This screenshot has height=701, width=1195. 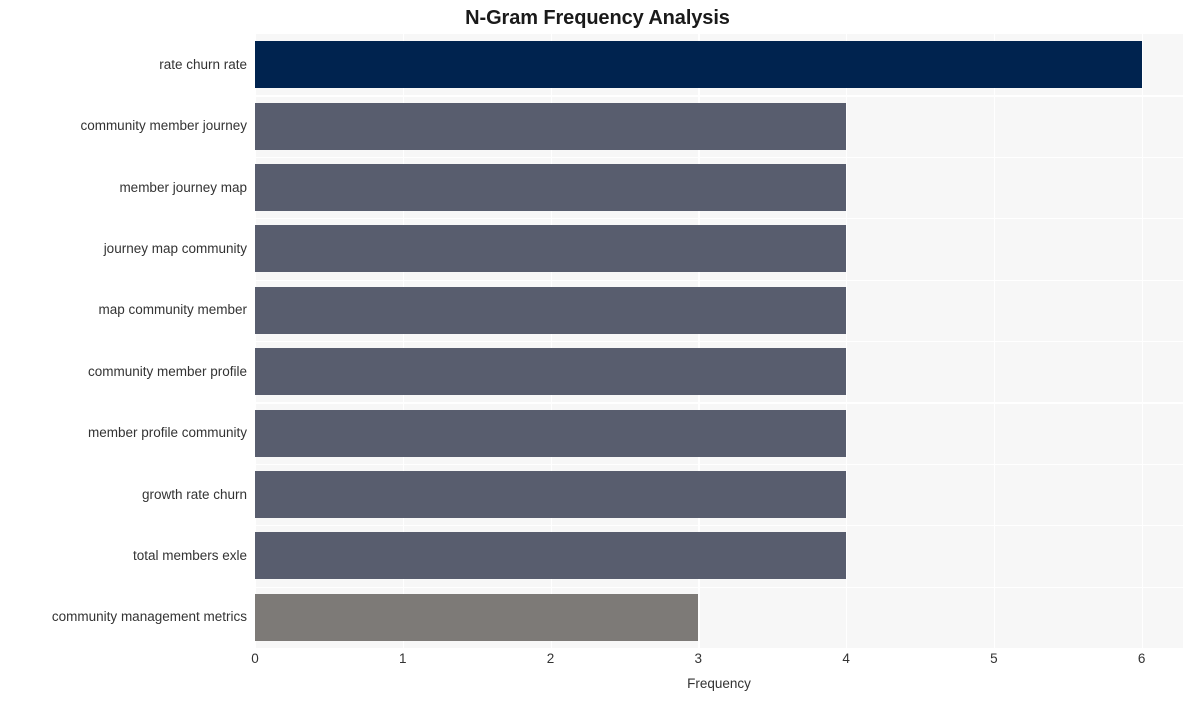 What do you see at coordinates (163, 126) in the screenshot?
I see `y-axis-tick-label: community member journey` at bounding box center [163, 126].